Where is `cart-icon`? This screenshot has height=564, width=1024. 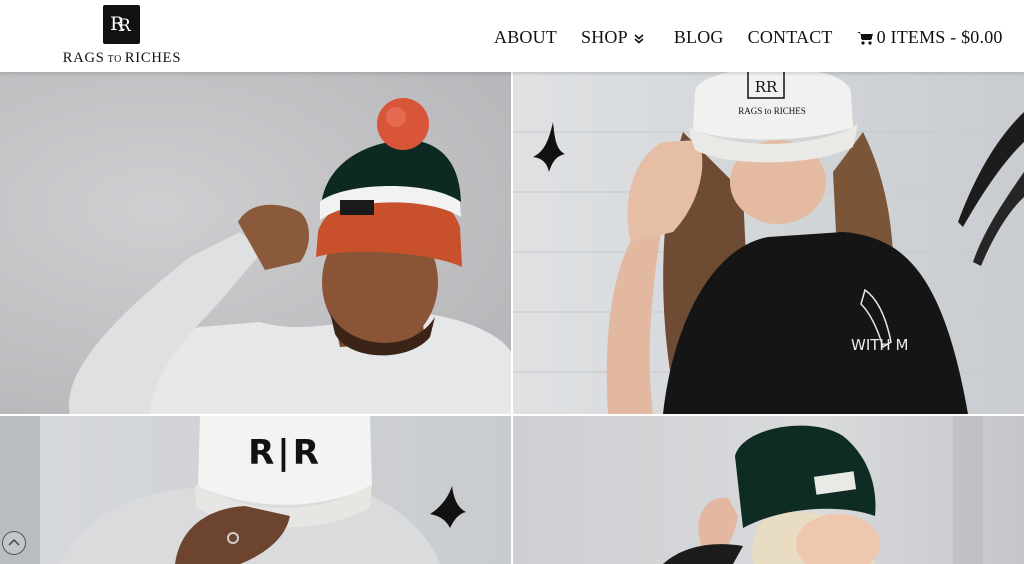
cart-icon is located at coordinates (864, 38).